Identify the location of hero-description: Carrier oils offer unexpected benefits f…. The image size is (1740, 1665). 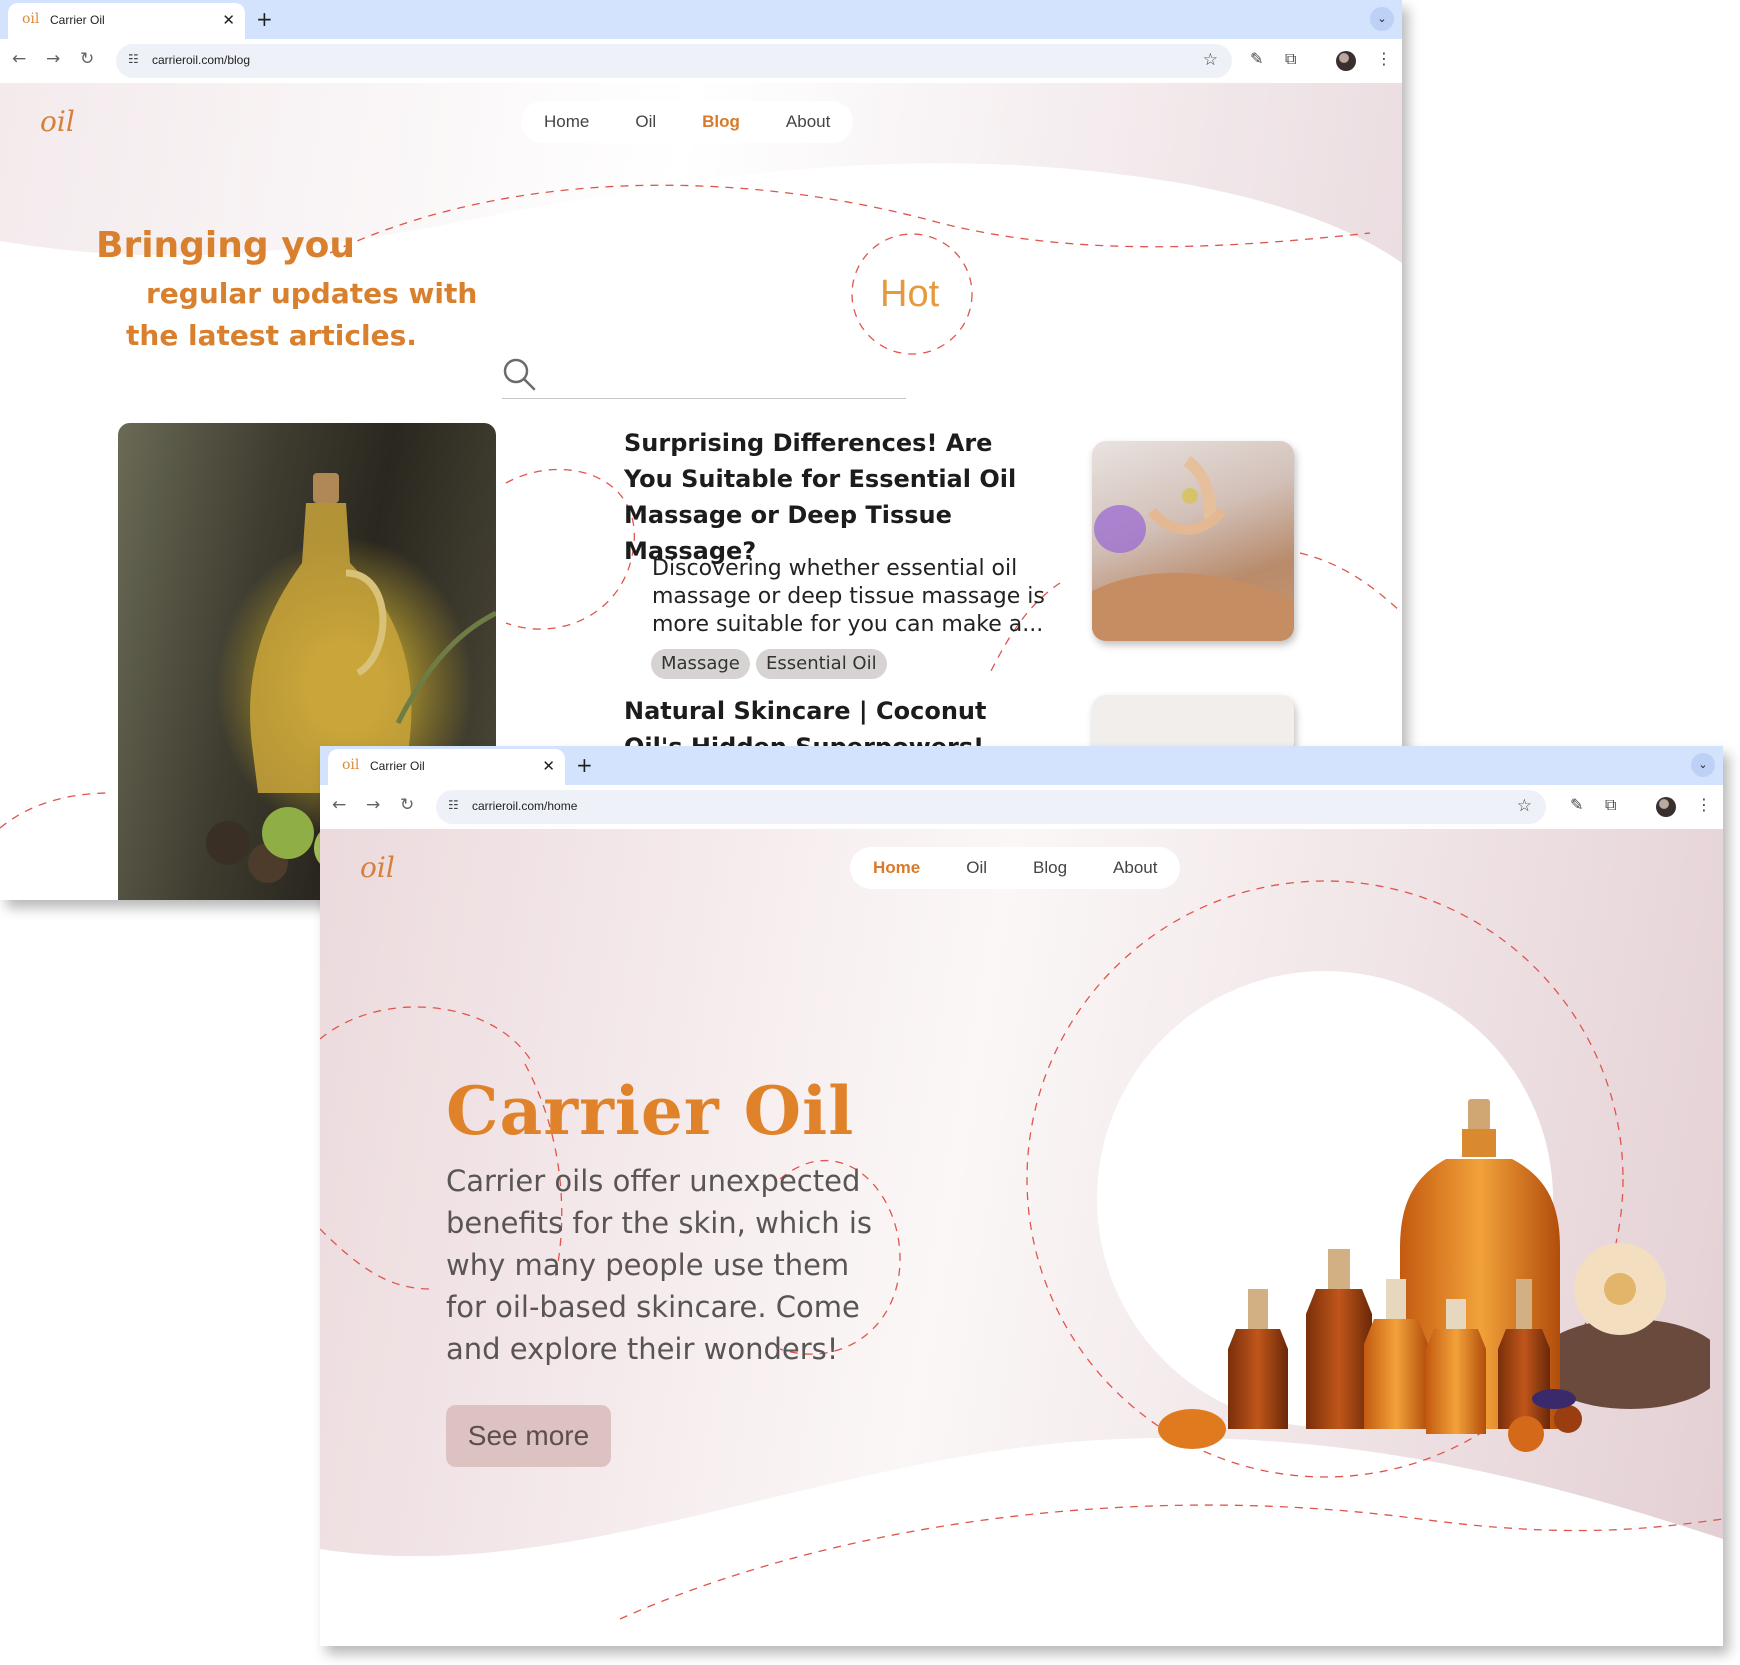
(659, 1265).